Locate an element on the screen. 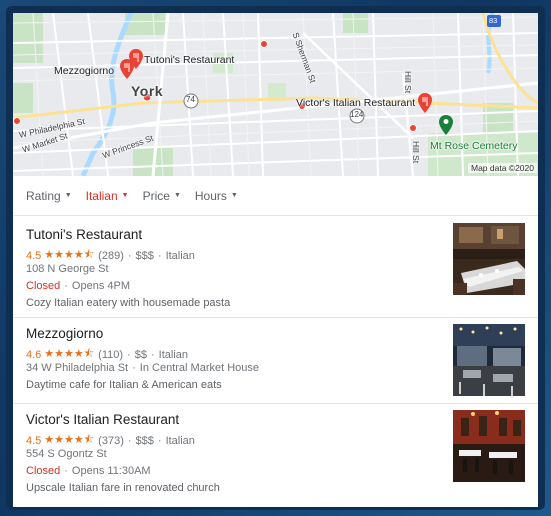 The width and height of the screenshot is (551, 516). result-description: Upscale Italian fare in renovated church is located at coordinates (123, 488).